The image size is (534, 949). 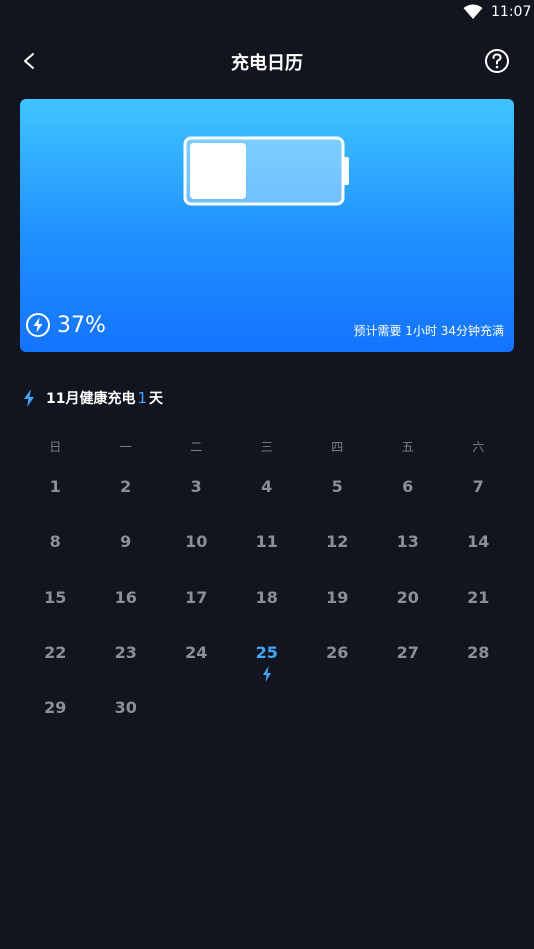 I want to click on calendar-day: 19, so click(x=337, y=610).